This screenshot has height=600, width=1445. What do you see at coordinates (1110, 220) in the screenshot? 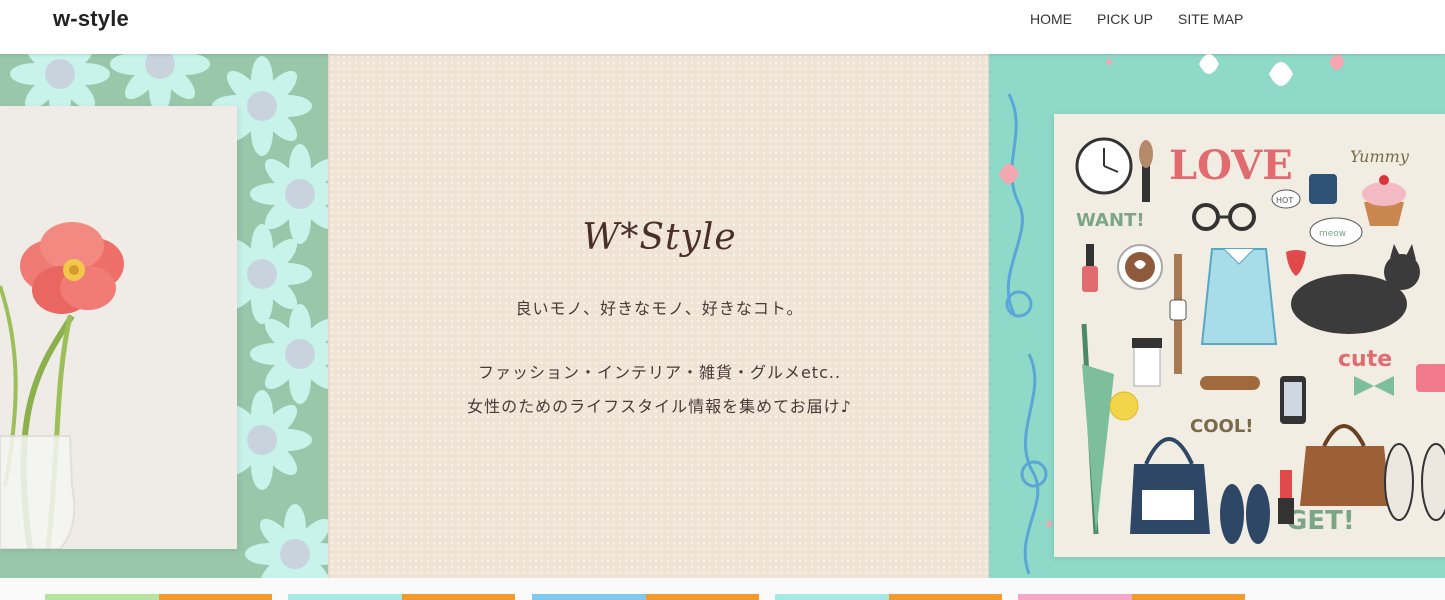
I see `svg-text: WANT!` at bounding box center [1110, 220].